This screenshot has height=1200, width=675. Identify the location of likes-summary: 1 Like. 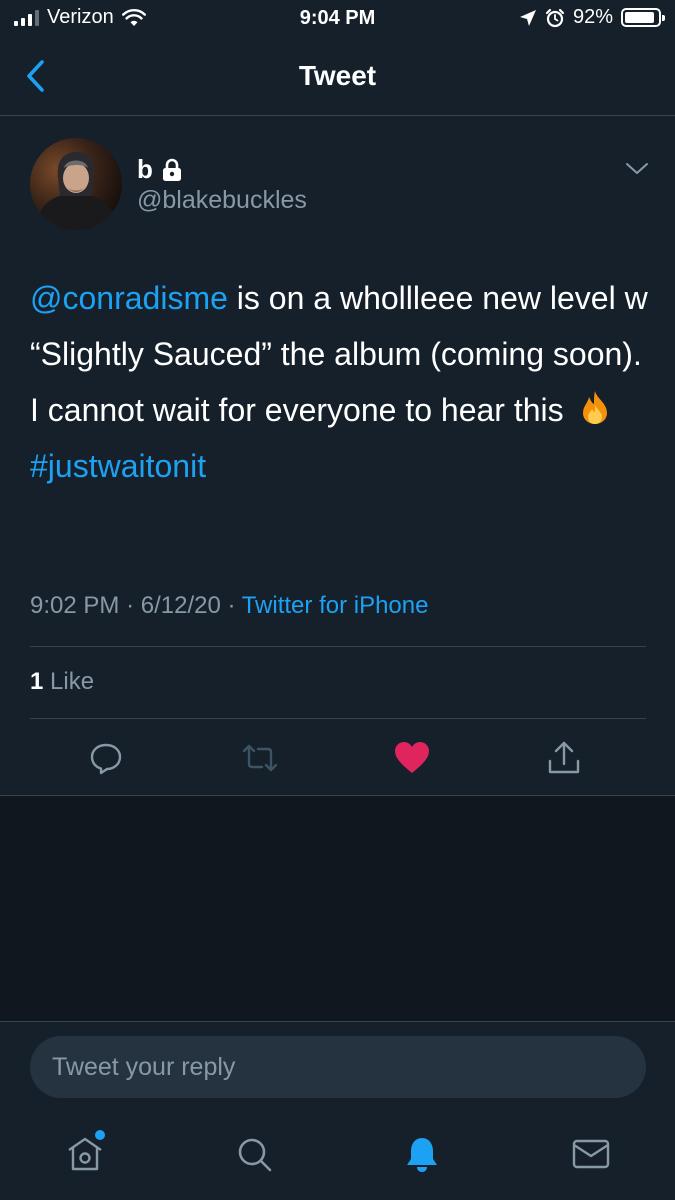
(62, 682).